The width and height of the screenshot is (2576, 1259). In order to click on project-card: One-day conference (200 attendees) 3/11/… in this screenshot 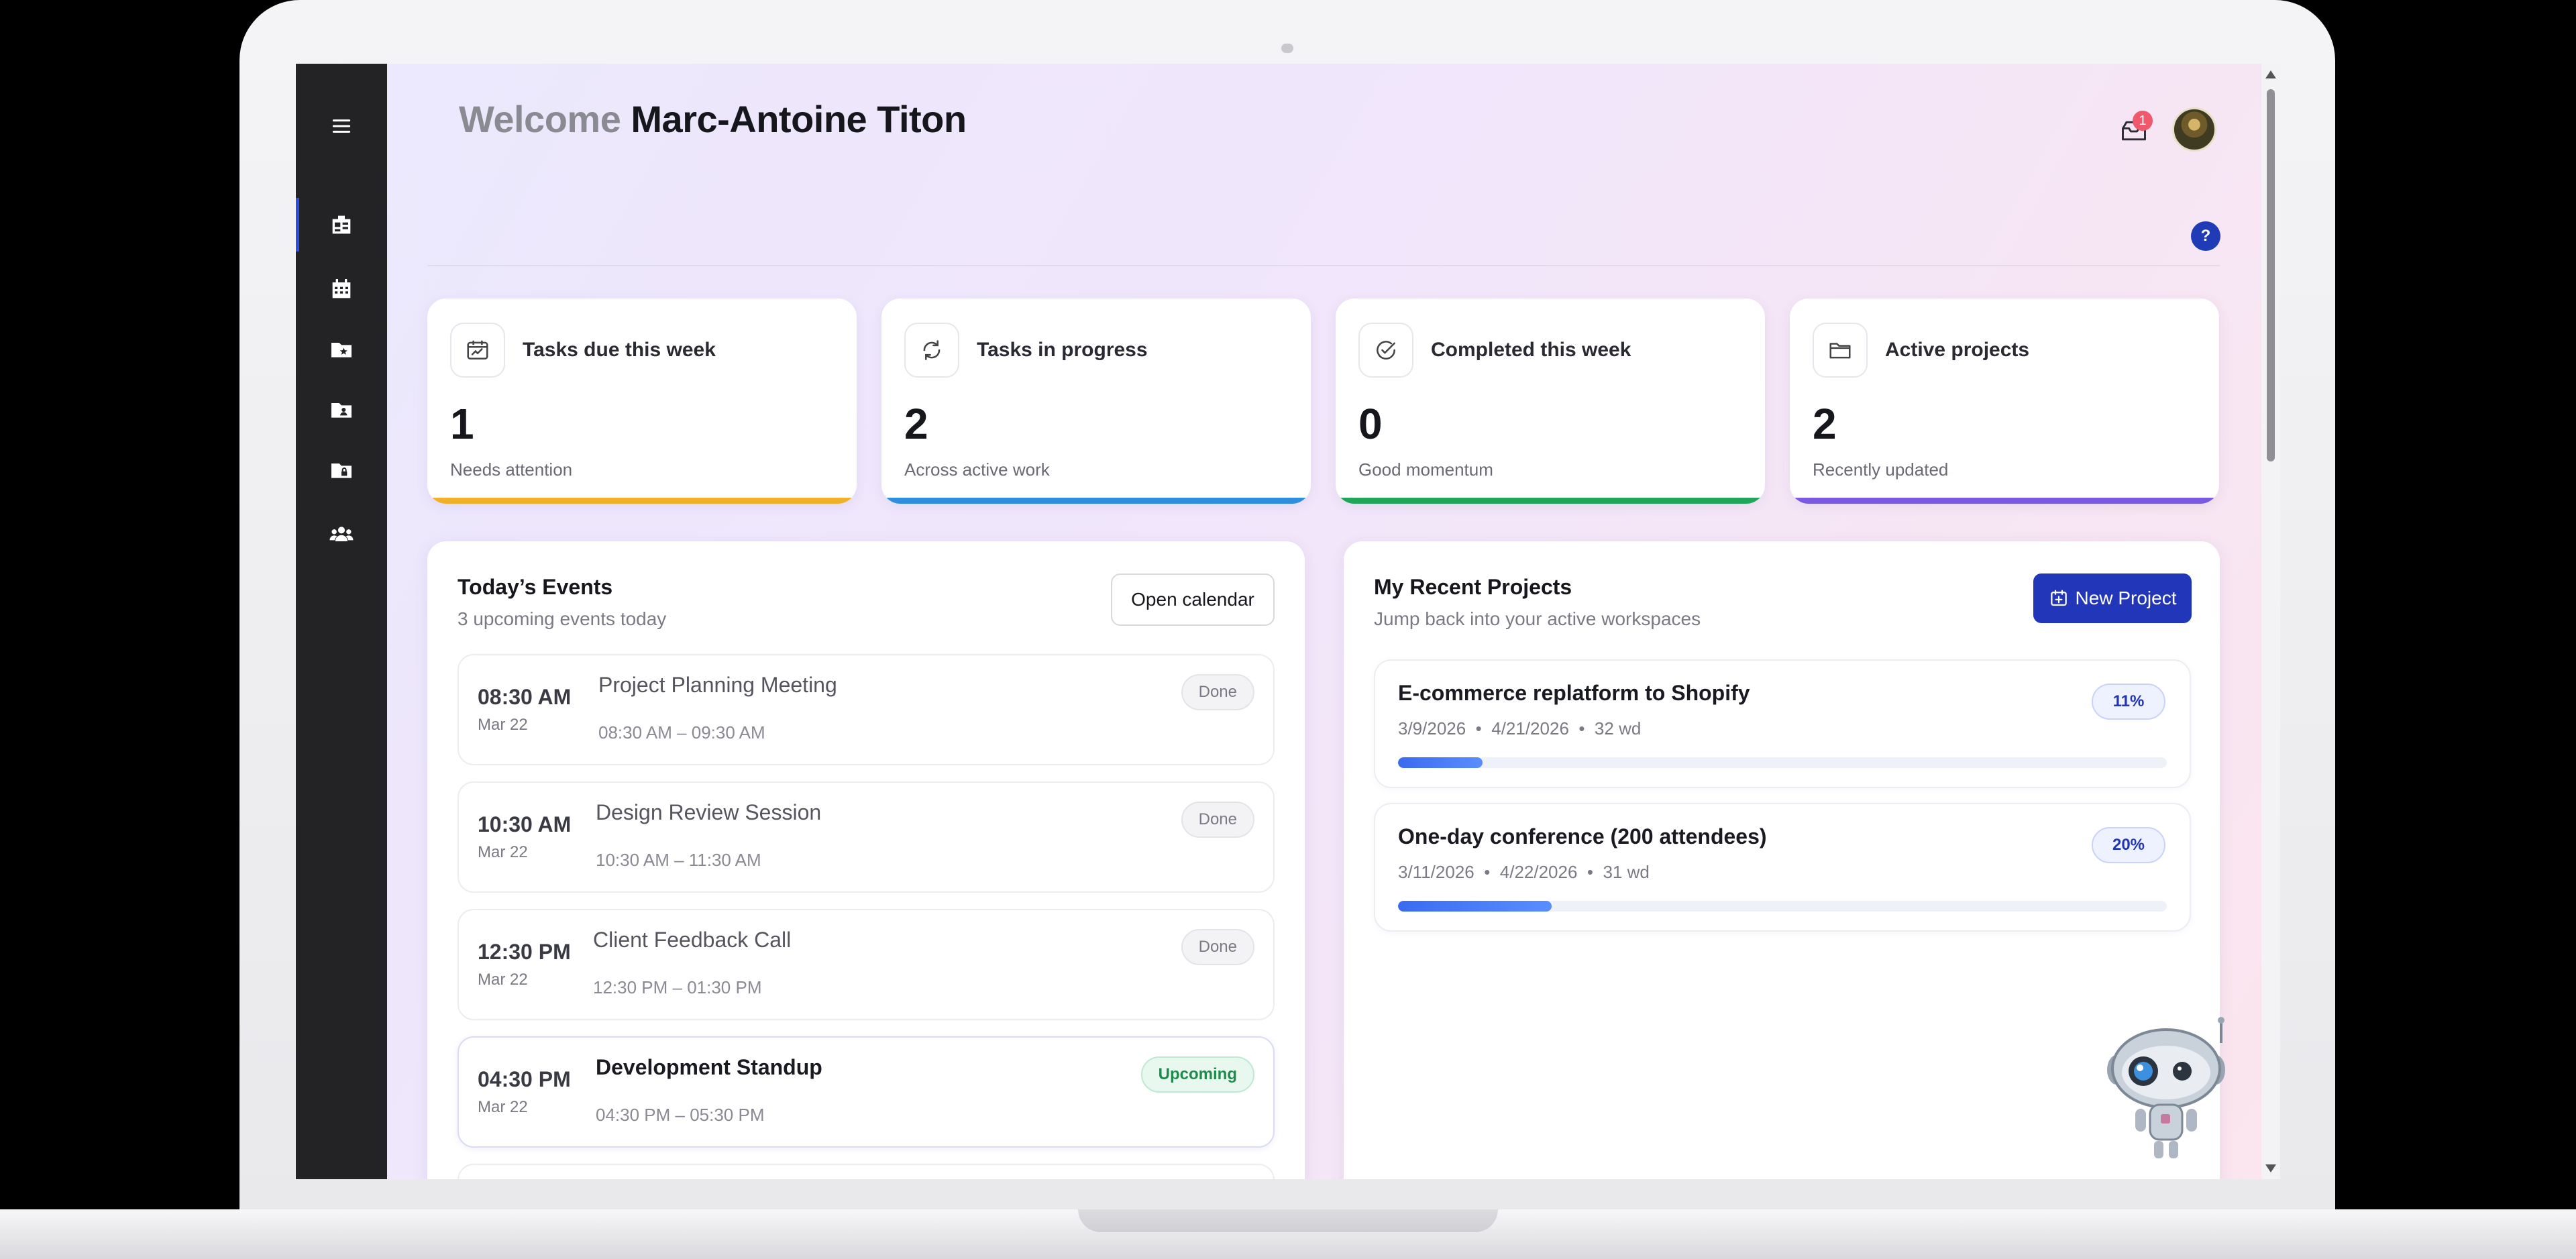, I will do `click(1782, 867)`.